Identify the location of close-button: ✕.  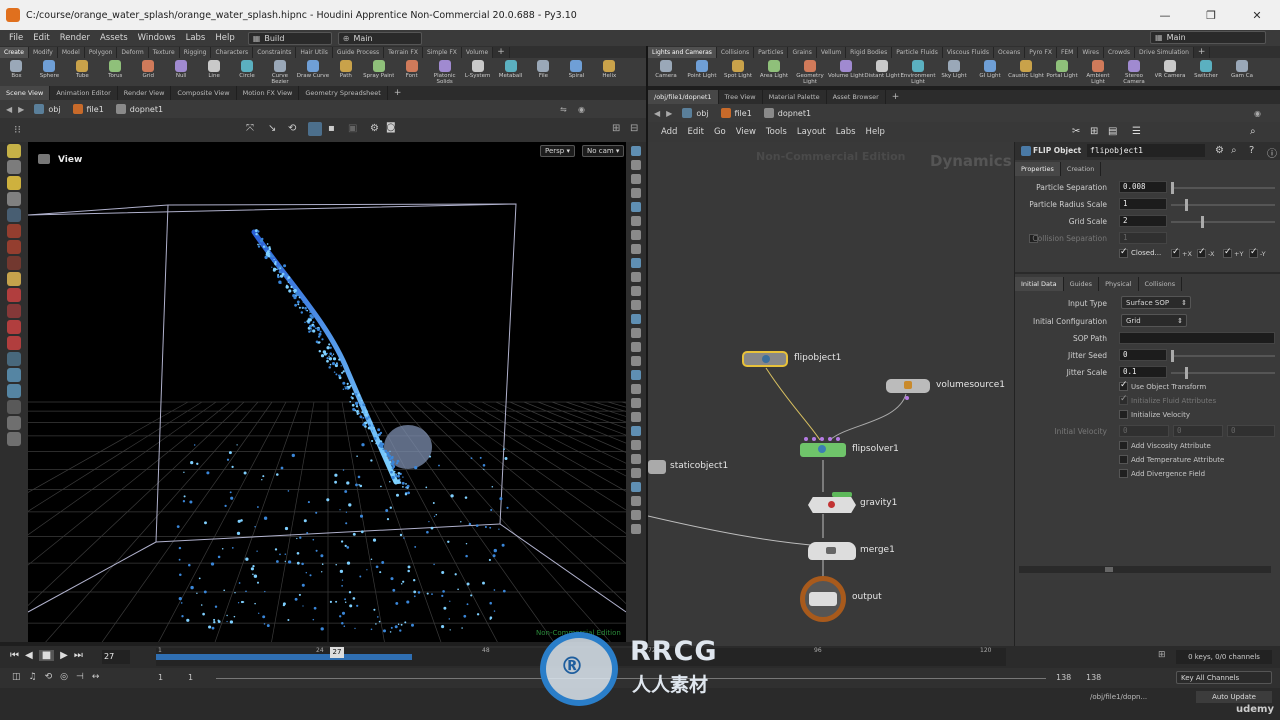
(1257, 15).